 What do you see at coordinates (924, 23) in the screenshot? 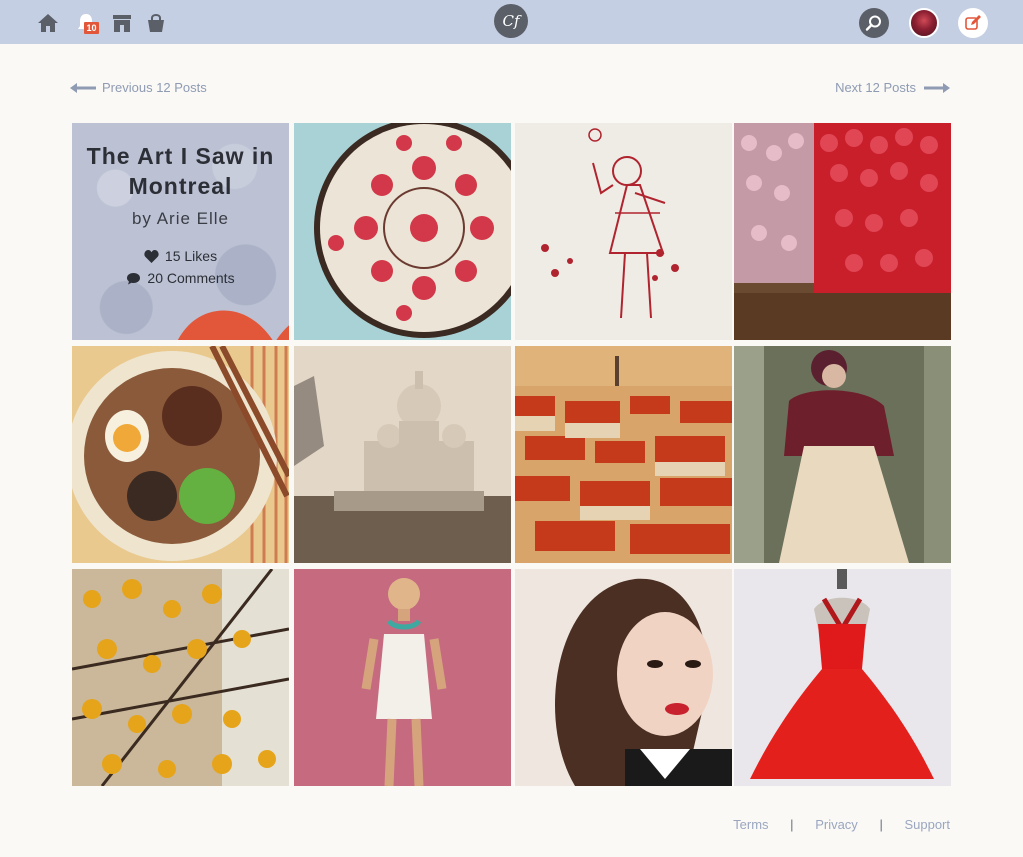
I see `user-avatar` at bounding box center [924, 23].